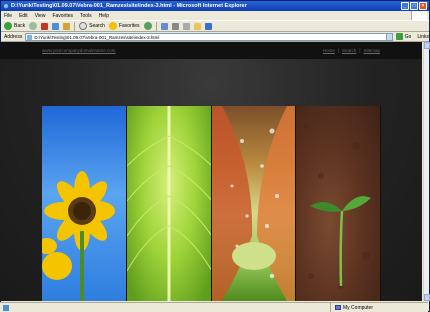 Image resolution: width=430 pixels, height=312 pixels. I want to click on stop-icon, so click(45, 26).